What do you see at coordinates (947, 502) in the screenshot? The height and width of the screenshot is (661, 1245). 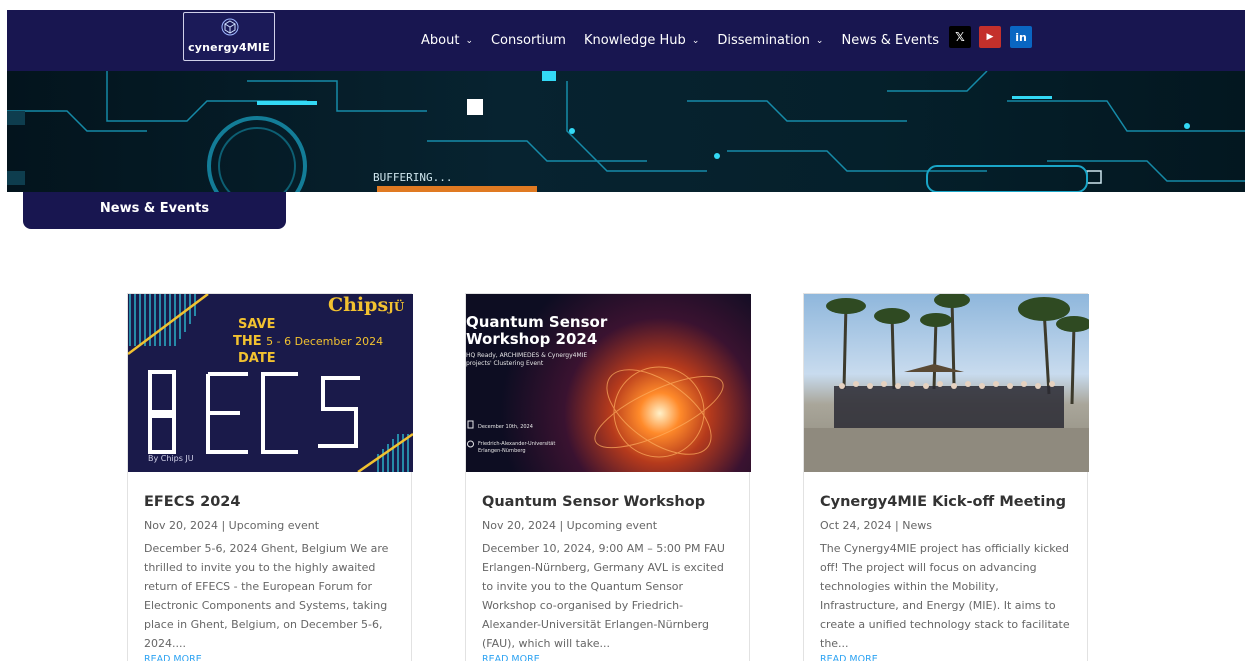 I see `post-title: Cynergy4MIE Kick-off Meeting` at bounding box center [947, 502].